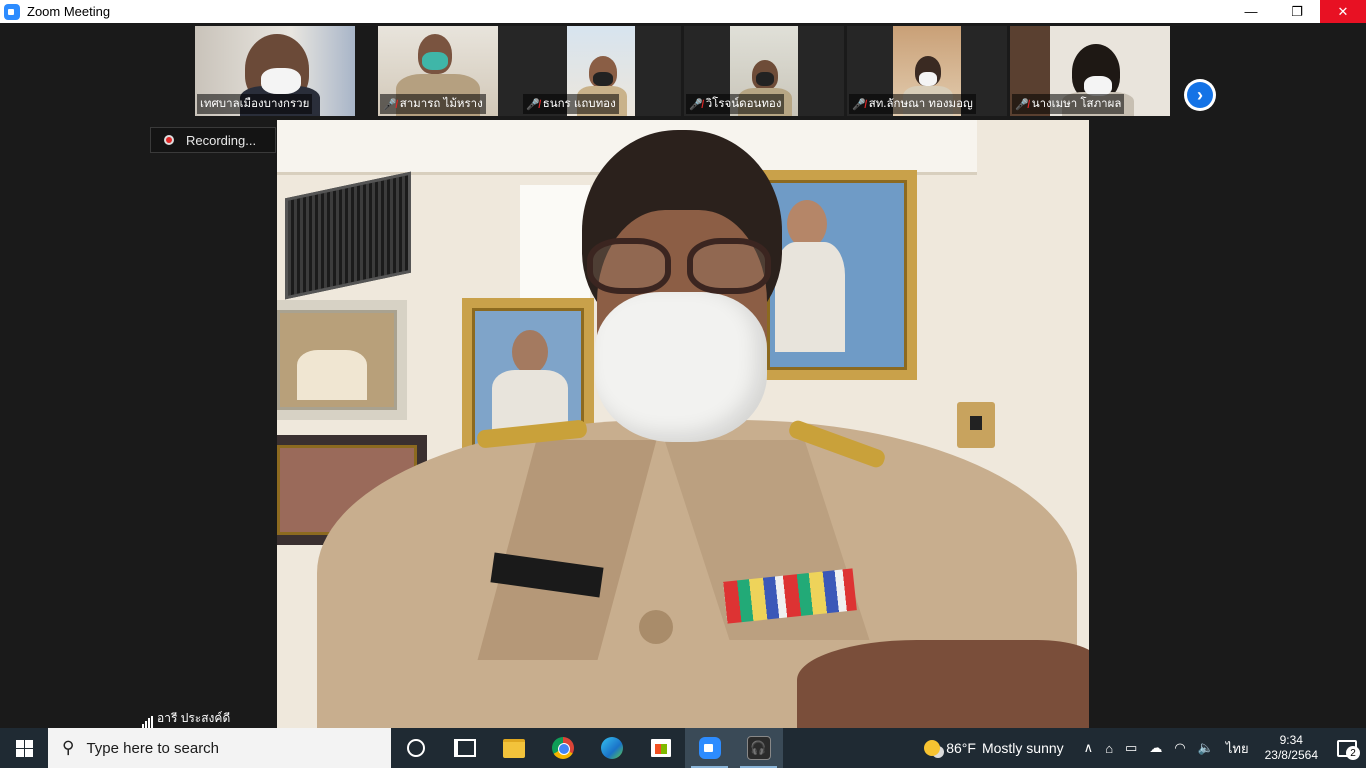 The image size is (1366, 768). Describe the element at coordinates (1022, 748) in the screenshot. I see `weather-condition: Mostly sunny` at that location.